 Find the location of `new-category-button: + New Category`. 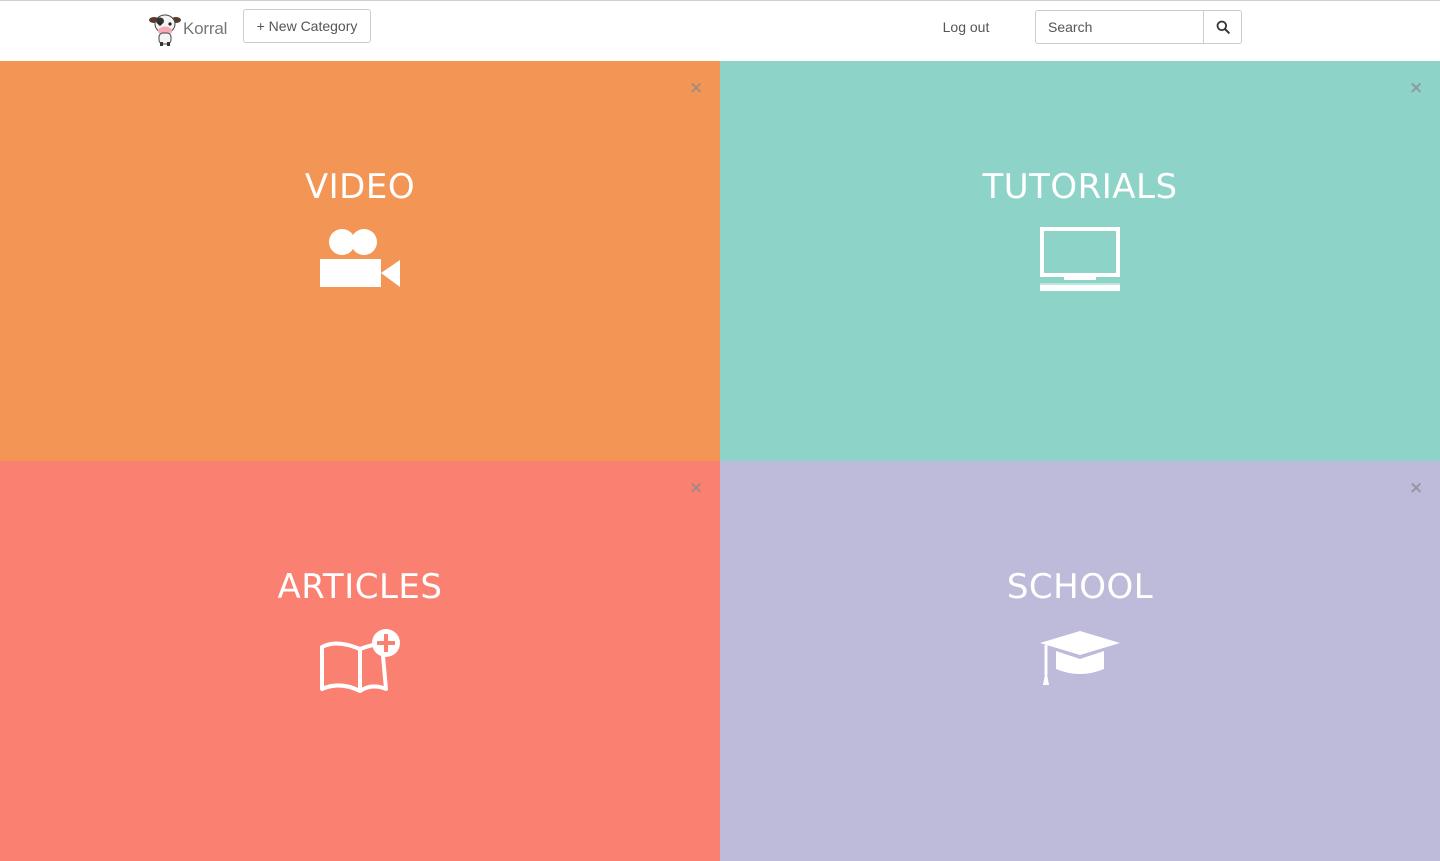

new-category-button: + New Category is located at coordinates (307, 26).